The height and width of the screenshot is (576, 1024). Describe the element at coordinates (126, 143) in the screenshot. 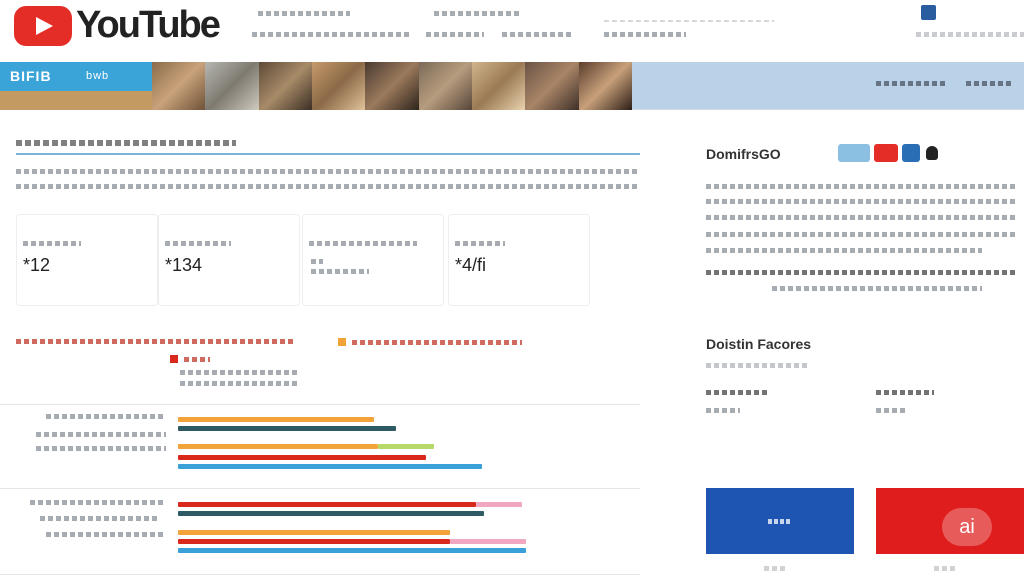

I see `section-title` at that location.